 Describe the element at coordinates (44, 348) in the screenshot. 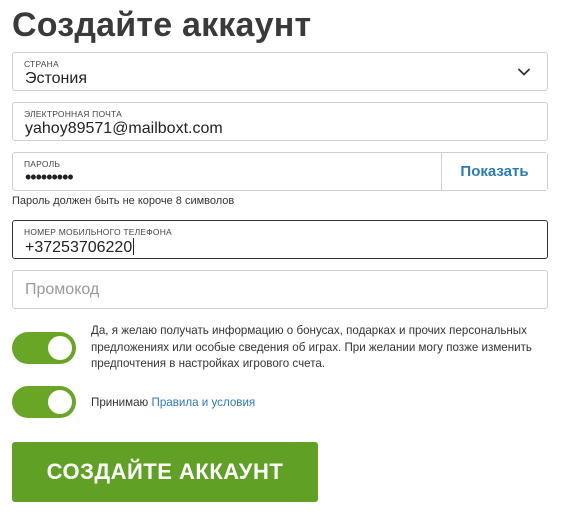

I see `consent-toggle` at that location.